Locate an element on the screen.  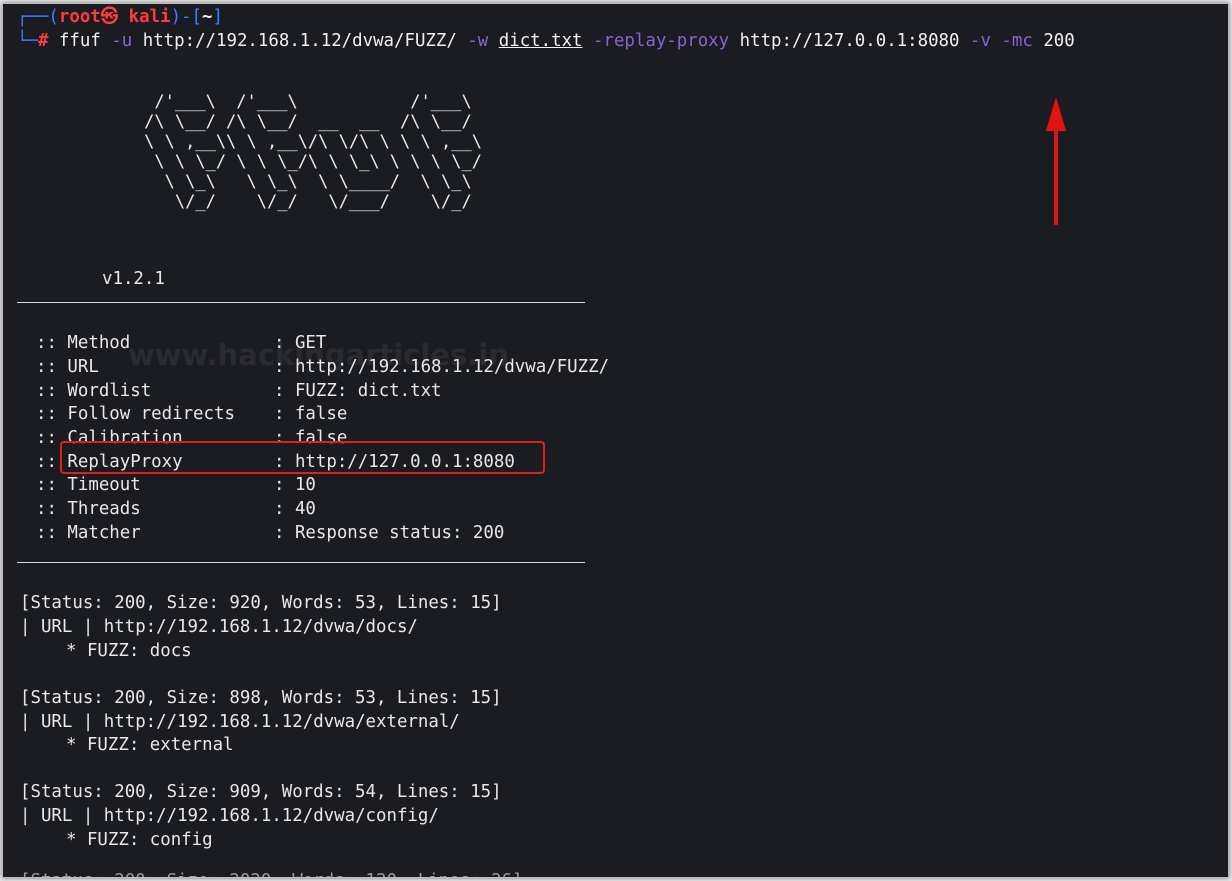
config-value-url: : http://192.168.1.12/dvwa/FUZZ/ is located at coordinates (442, 367).